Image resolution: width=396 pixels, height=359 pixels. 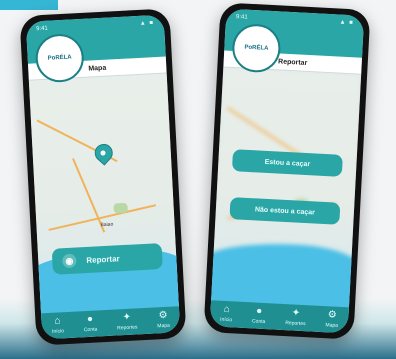 What do you see at coordinates (103, 259) in the screenshot?
I see `report-button-label: Reportar` at bounding box center [103, 259].